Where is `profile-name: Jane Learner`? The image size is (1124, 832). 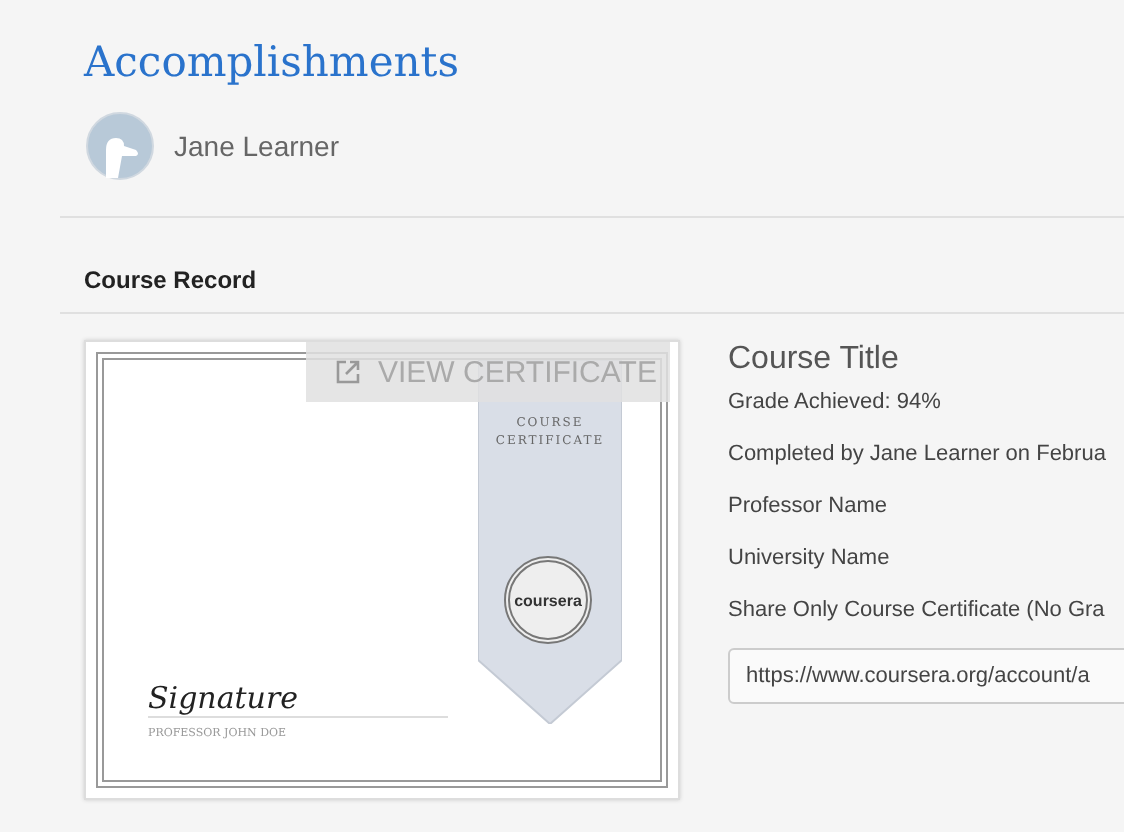
profile-name: Jane Learner is located at coordinates (257, 146).